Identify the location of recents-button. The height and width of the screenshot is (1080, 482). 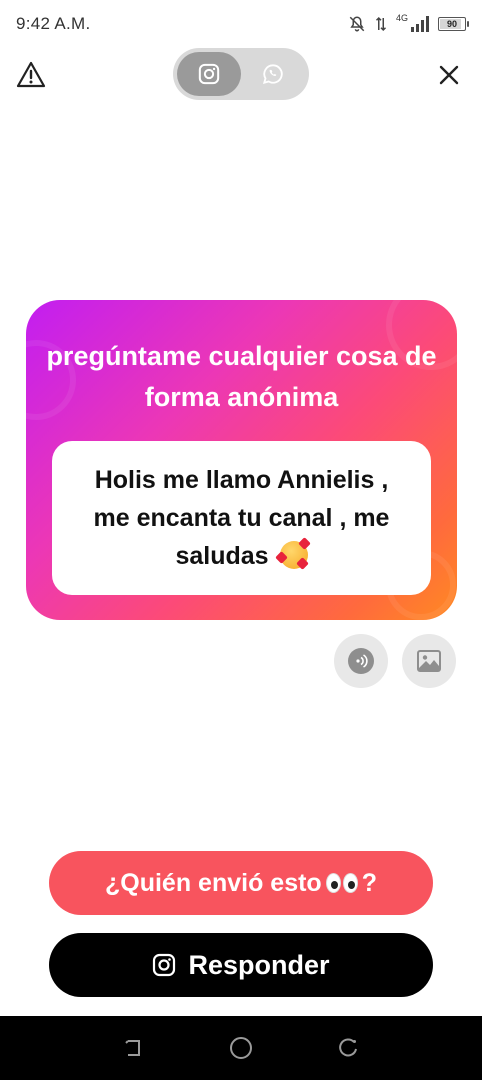
(348, 1048).